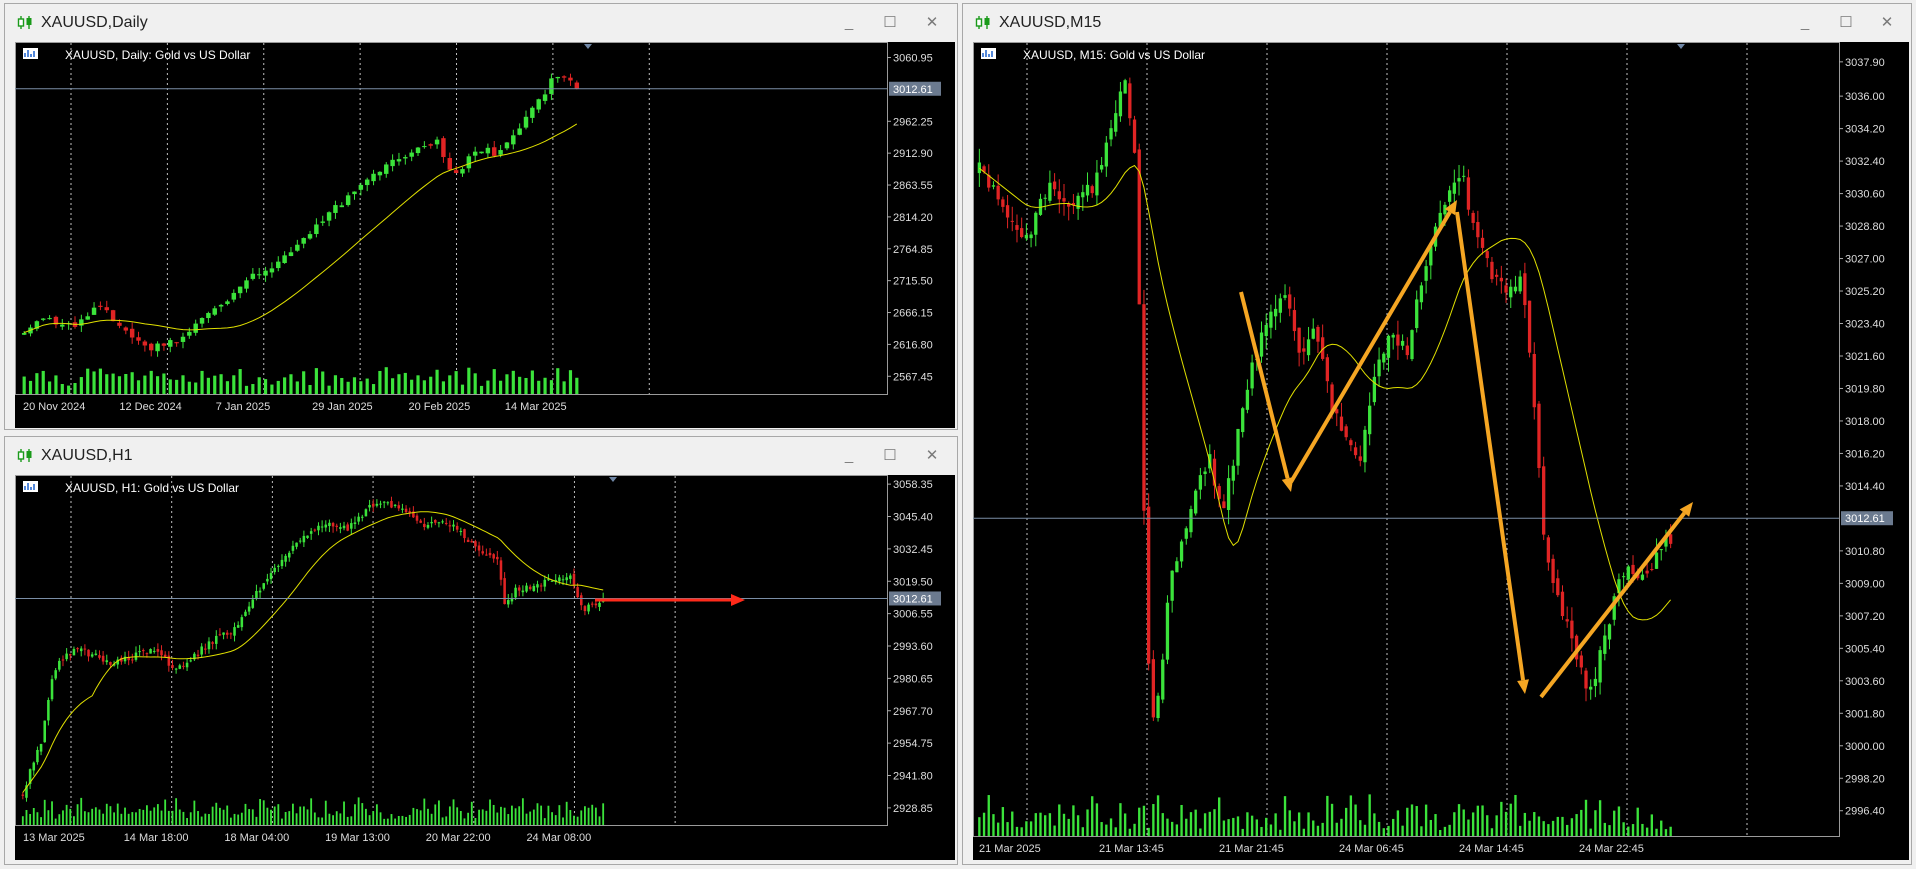 The image size is (1916, 869). What do you see at coordinates (357, 838) in the screenshot?
I see `time-axis-label: 19 Mar 13:00` at bounding box center [357, 838].